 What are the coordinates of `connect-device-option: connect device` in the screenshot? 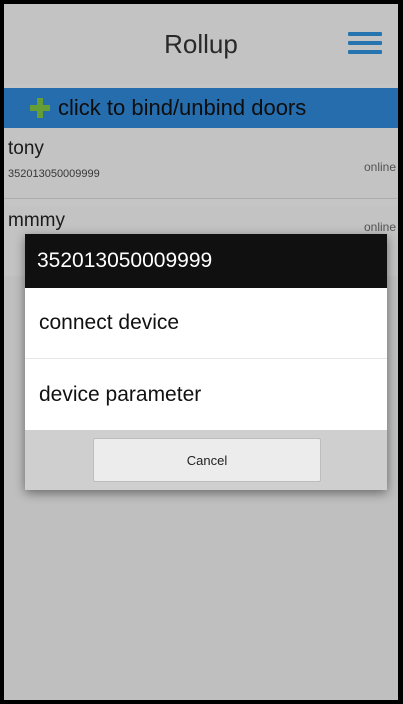 It's located at (206, 323).